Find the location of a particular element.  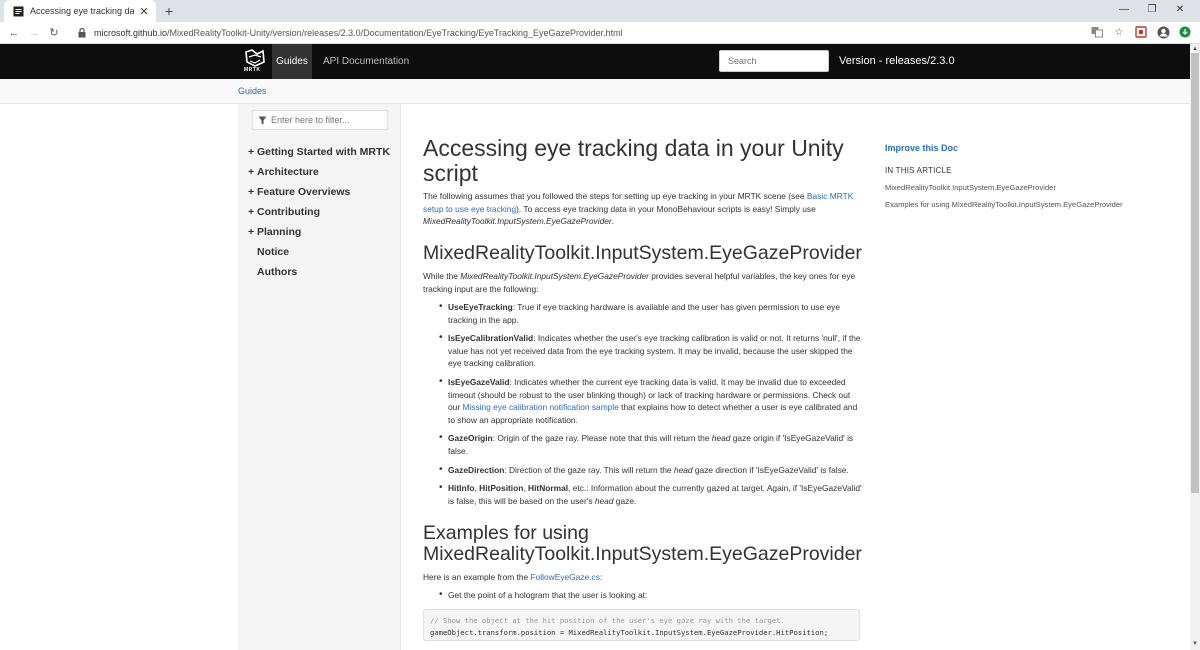

term: IsEyeCalibrationValid is located at coordinates (491, 338).